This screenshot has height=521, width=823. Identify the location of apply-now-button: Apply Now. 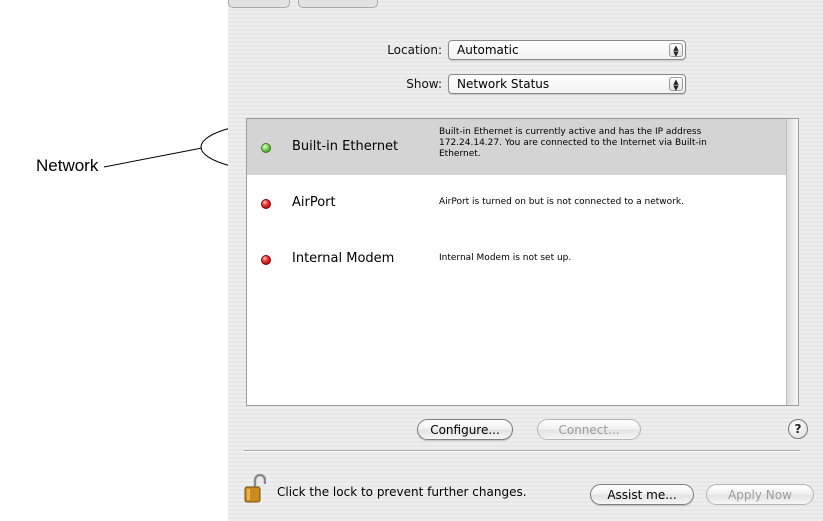
(760, 494).